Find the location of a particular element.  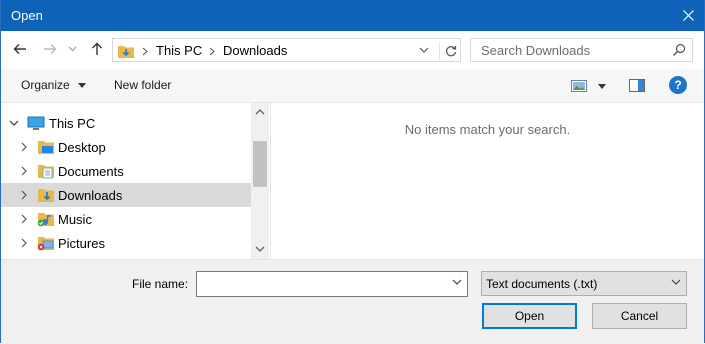

forward-button is located at coordinates (50, 49).